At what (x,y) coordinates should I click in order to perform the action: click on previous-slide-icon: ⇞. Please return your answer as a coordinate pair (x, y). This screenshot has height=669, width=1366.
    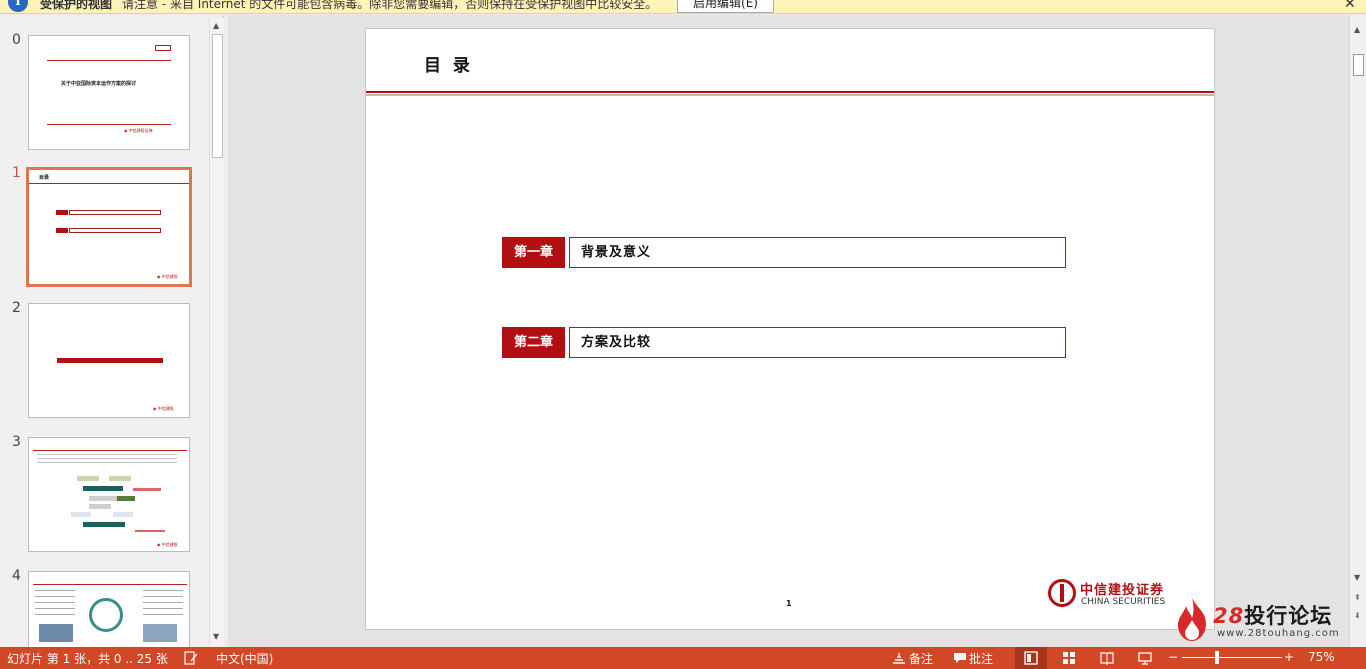
    Looking at the image, I should click on (1357, 597).